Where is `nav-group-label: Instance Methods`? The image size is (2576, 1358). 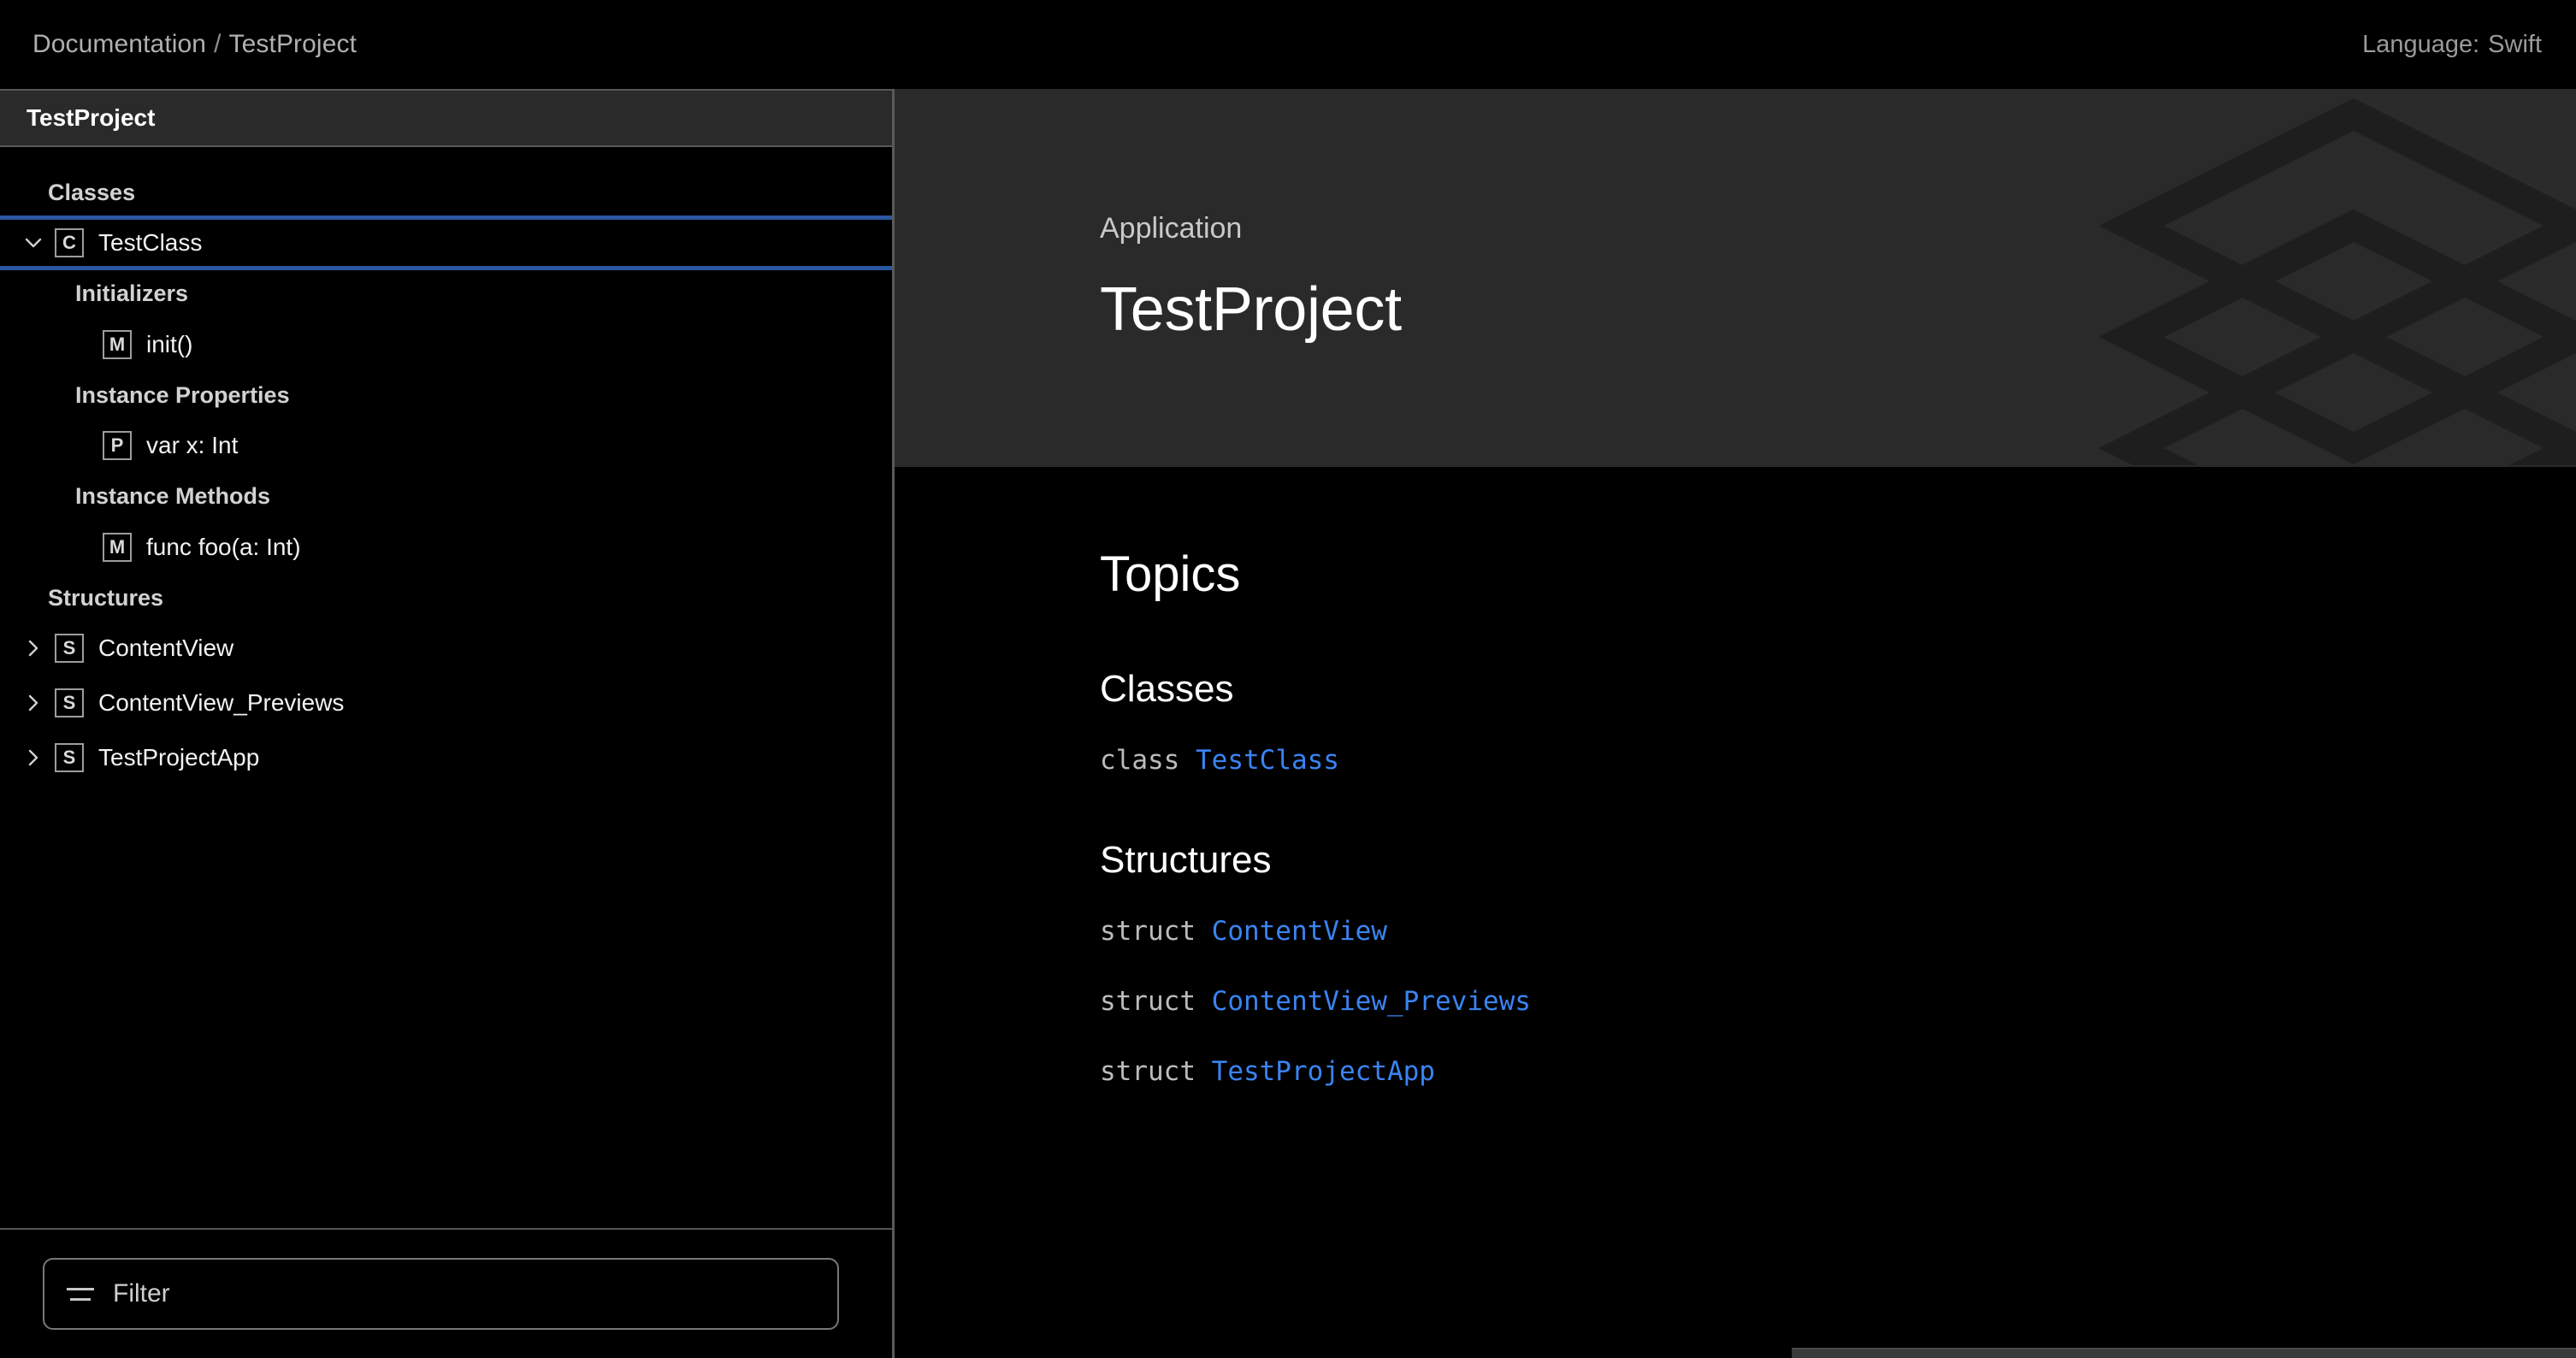 nav-group-label: Instance Methods is located at coordinates (173, 497).